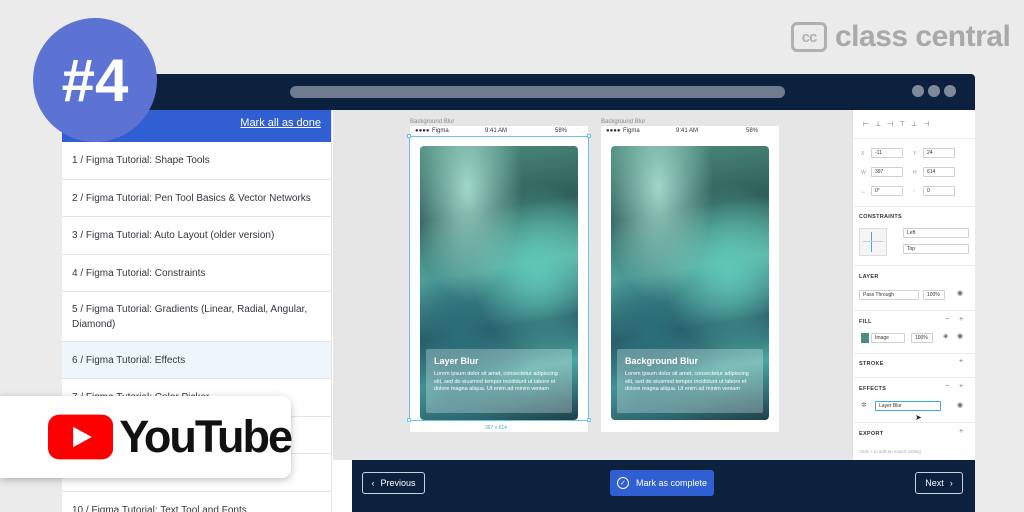  Describe the element at coordinates (887, 153) in the screenshot. I see `x-input: -11` at that location.